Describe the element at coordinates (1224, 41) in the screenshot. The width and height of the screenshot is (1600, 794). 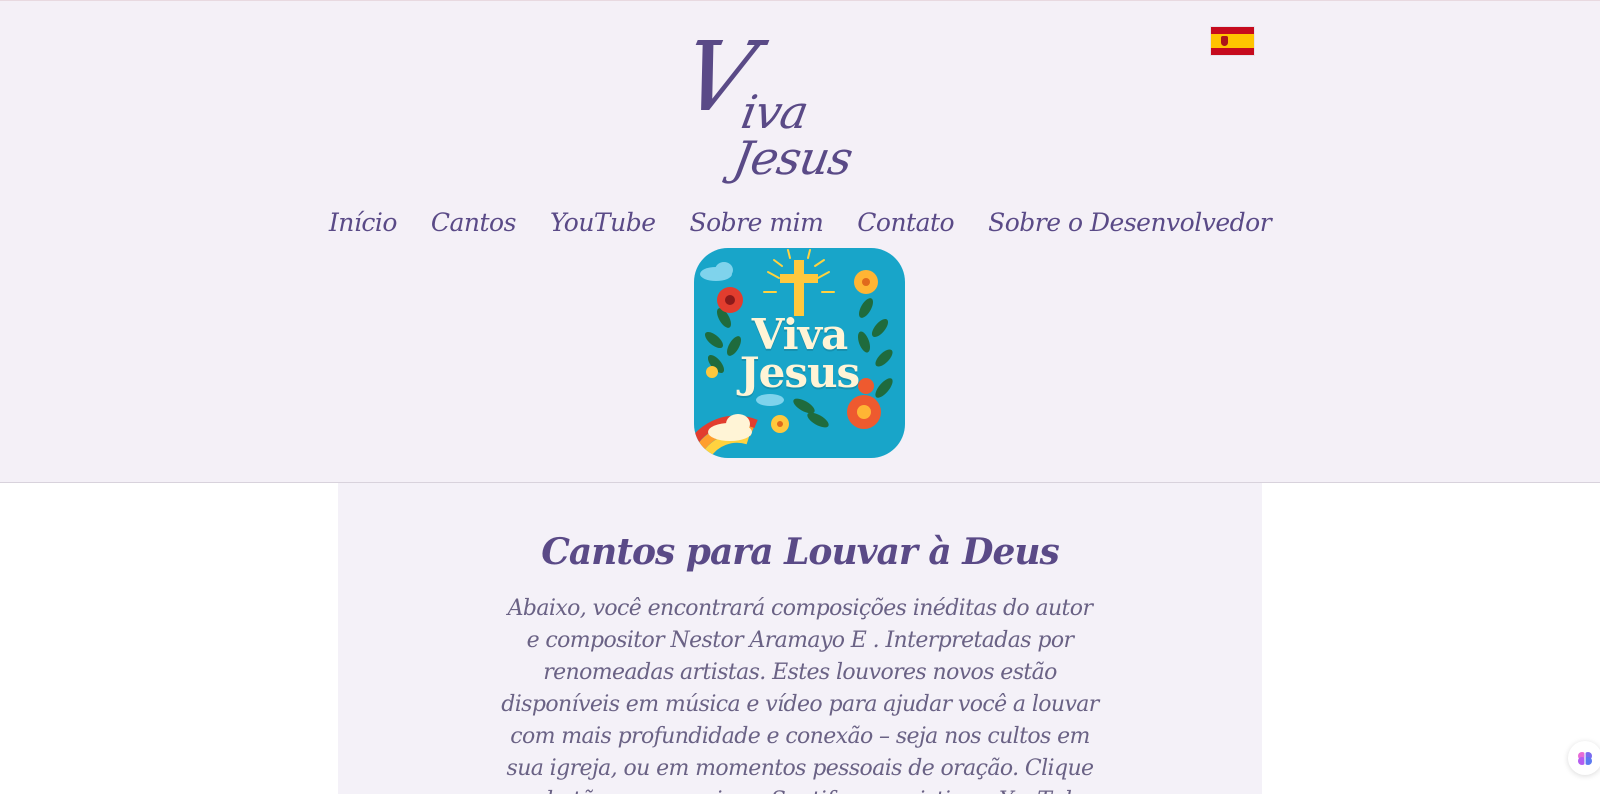
I see `coat-of-arms-icon` at that location.